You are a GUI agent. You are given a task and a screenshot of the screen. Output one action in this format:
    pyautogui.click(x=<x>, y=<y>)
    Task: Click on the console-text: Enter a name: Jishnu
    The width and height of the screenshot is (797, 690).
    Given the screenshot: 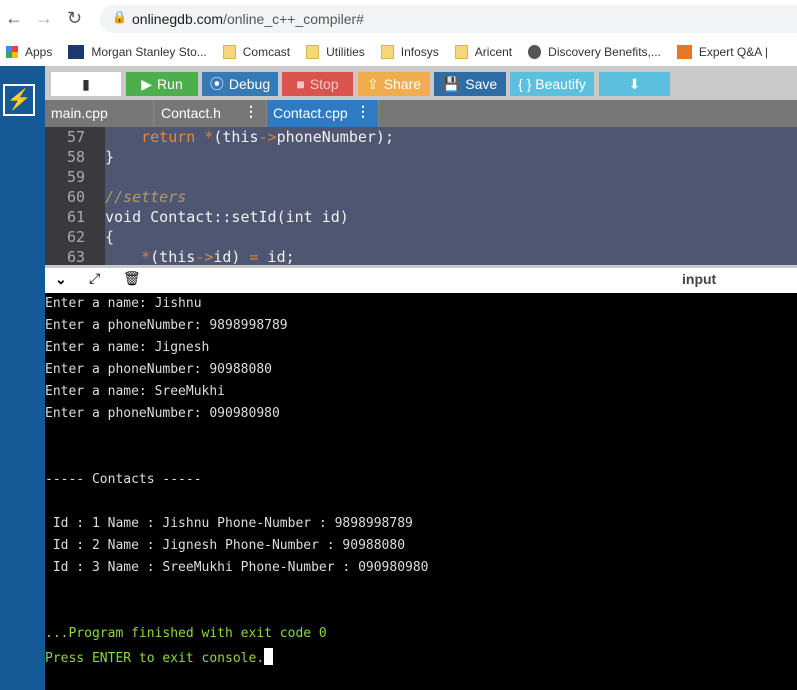 What is the action you would take?
    pyautogui.click(x=123, y=303)
    